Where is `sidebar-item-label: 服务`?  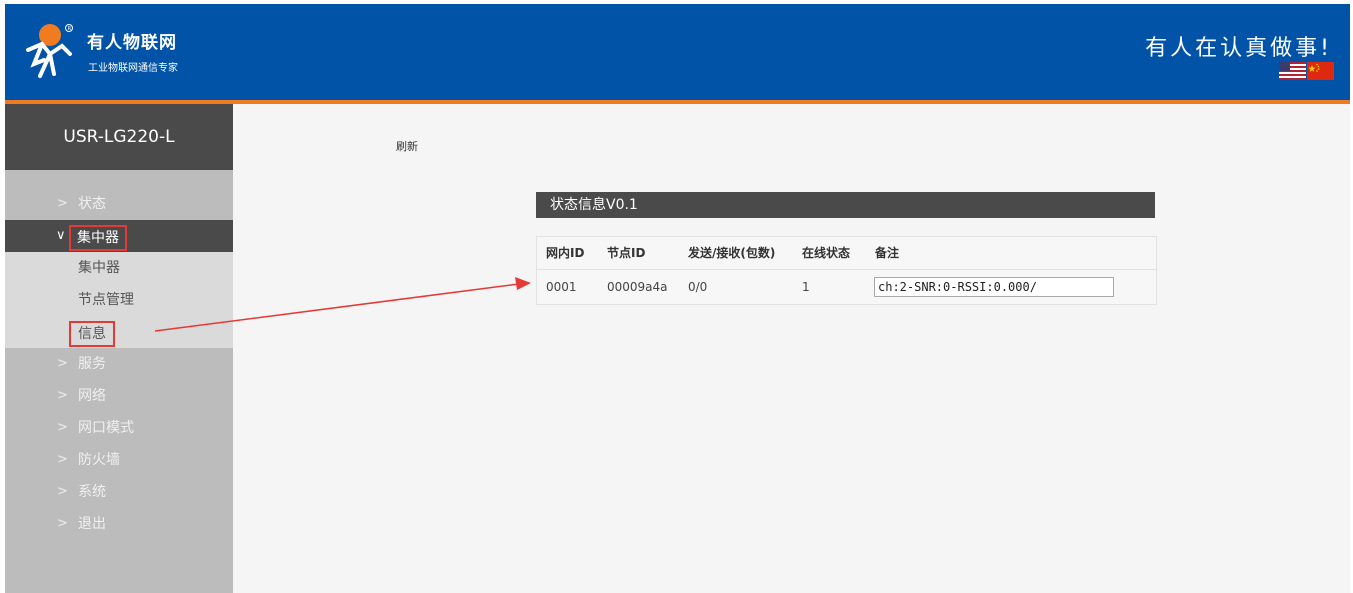 sidebar-item-label: 服务 is located at coordinates (92, 364).